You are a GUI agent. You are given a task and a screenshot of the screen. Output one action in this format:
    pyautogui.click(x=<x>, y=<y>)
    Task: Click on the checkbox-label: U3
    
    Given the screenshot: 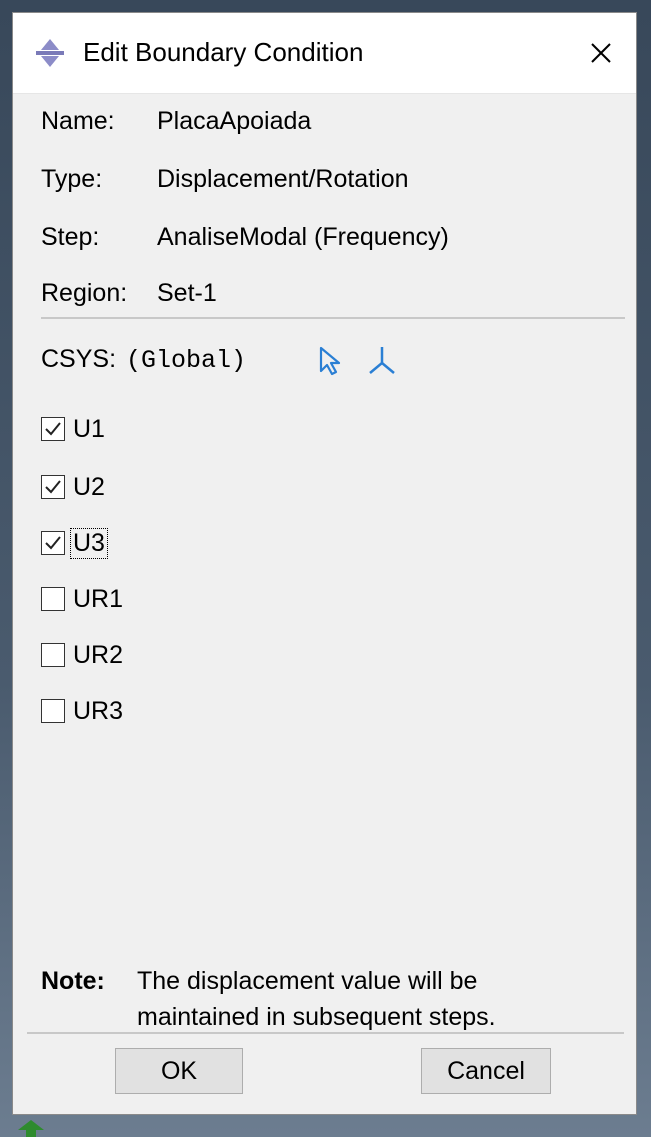 What is the action you would take?
    pyautogui.click(x=89, y=543)
    